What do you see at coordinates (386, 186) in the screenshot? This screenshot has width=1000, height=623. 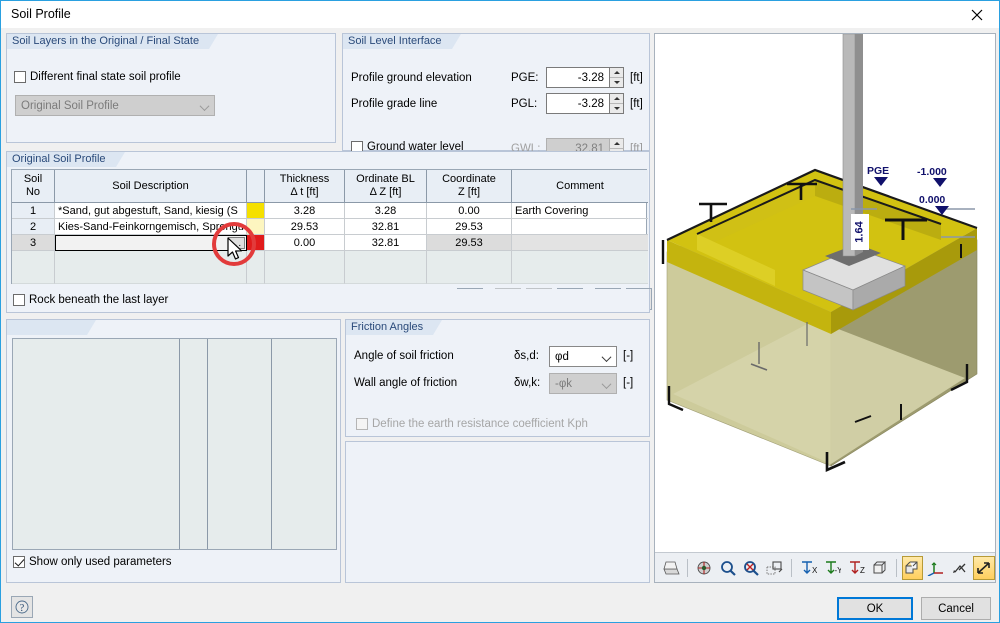 I see `th-ordinate-bl: Ordinate BL Δ Z [ft]` at bounding box center [386, 186].